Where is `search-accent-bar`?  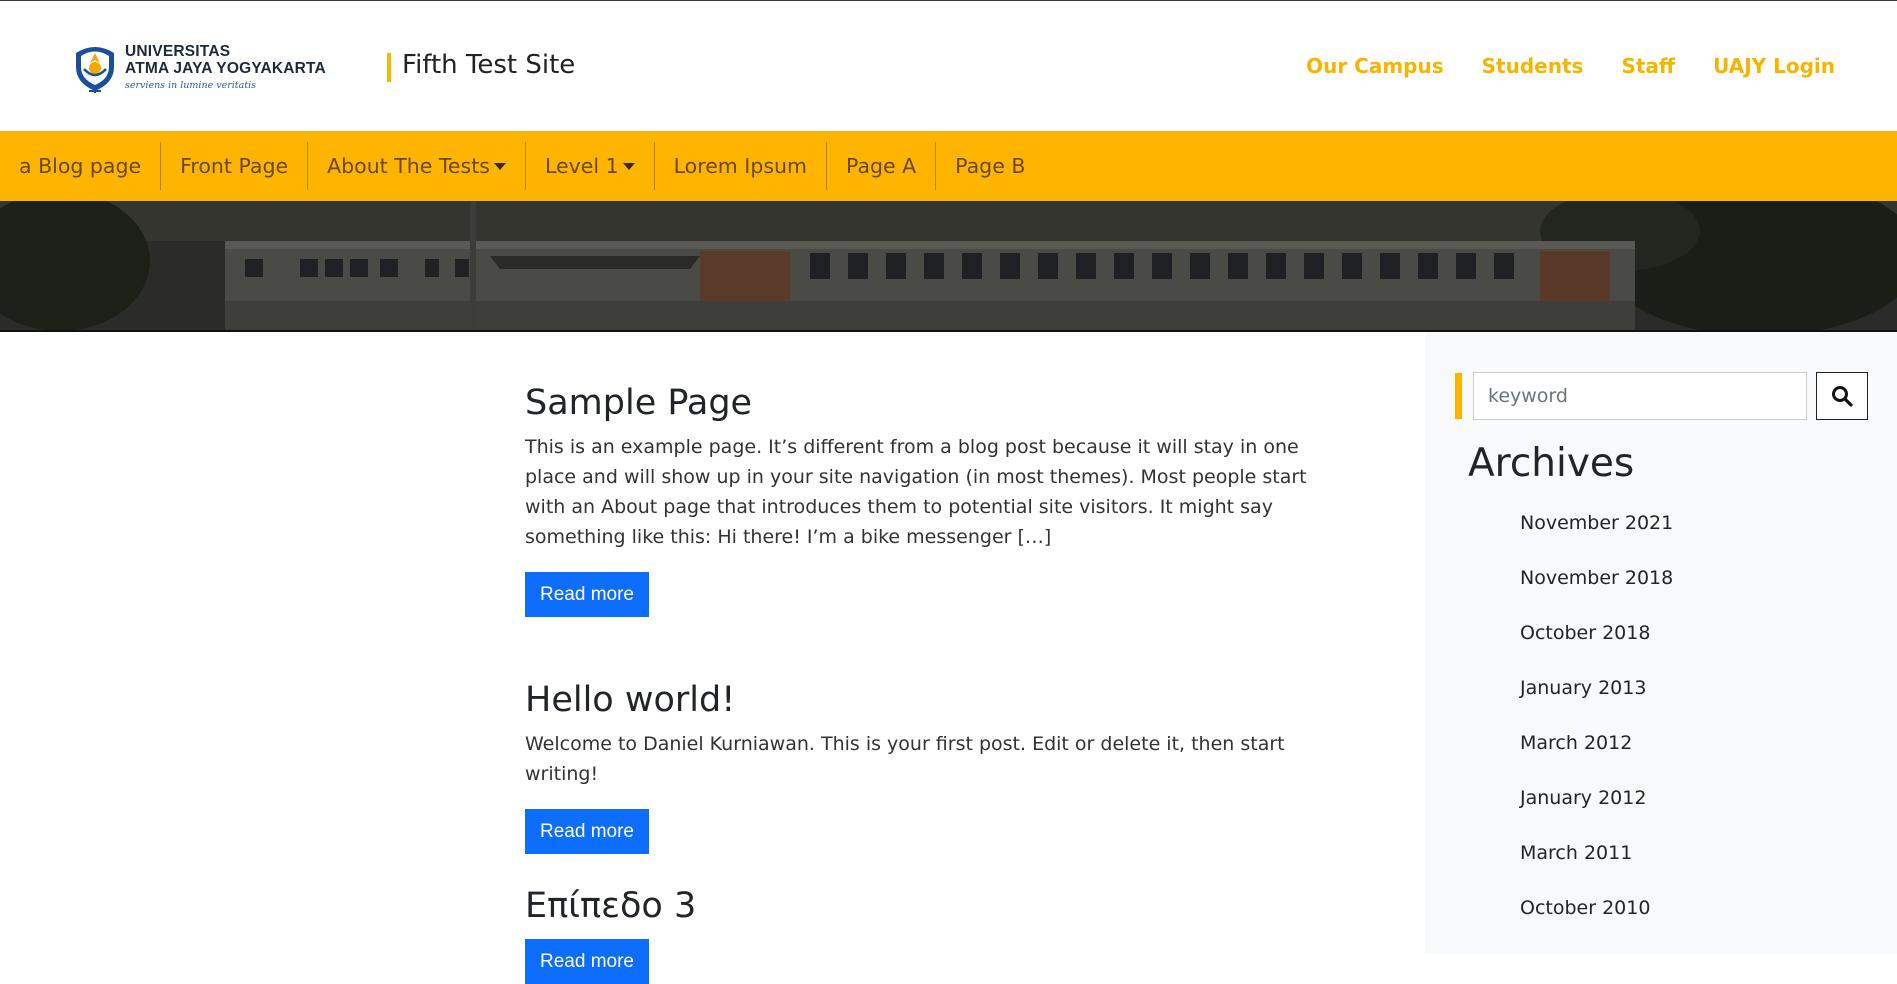 search-accent-bar is located at coordinates (1458, 396).